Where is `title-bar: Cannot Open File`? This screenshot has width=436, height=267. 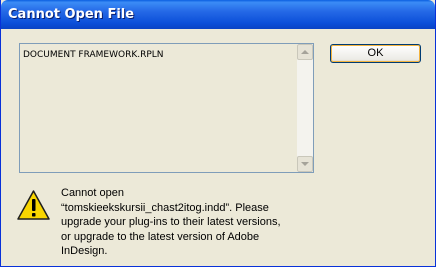
title-bar: Cannot Open File is located at coordinates (218, 14).